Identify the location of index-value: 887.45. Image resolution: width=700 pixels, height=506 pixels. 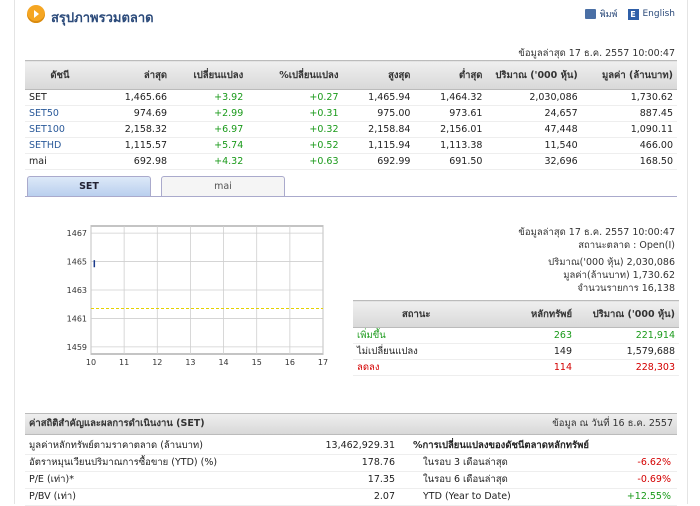
(629, 113).